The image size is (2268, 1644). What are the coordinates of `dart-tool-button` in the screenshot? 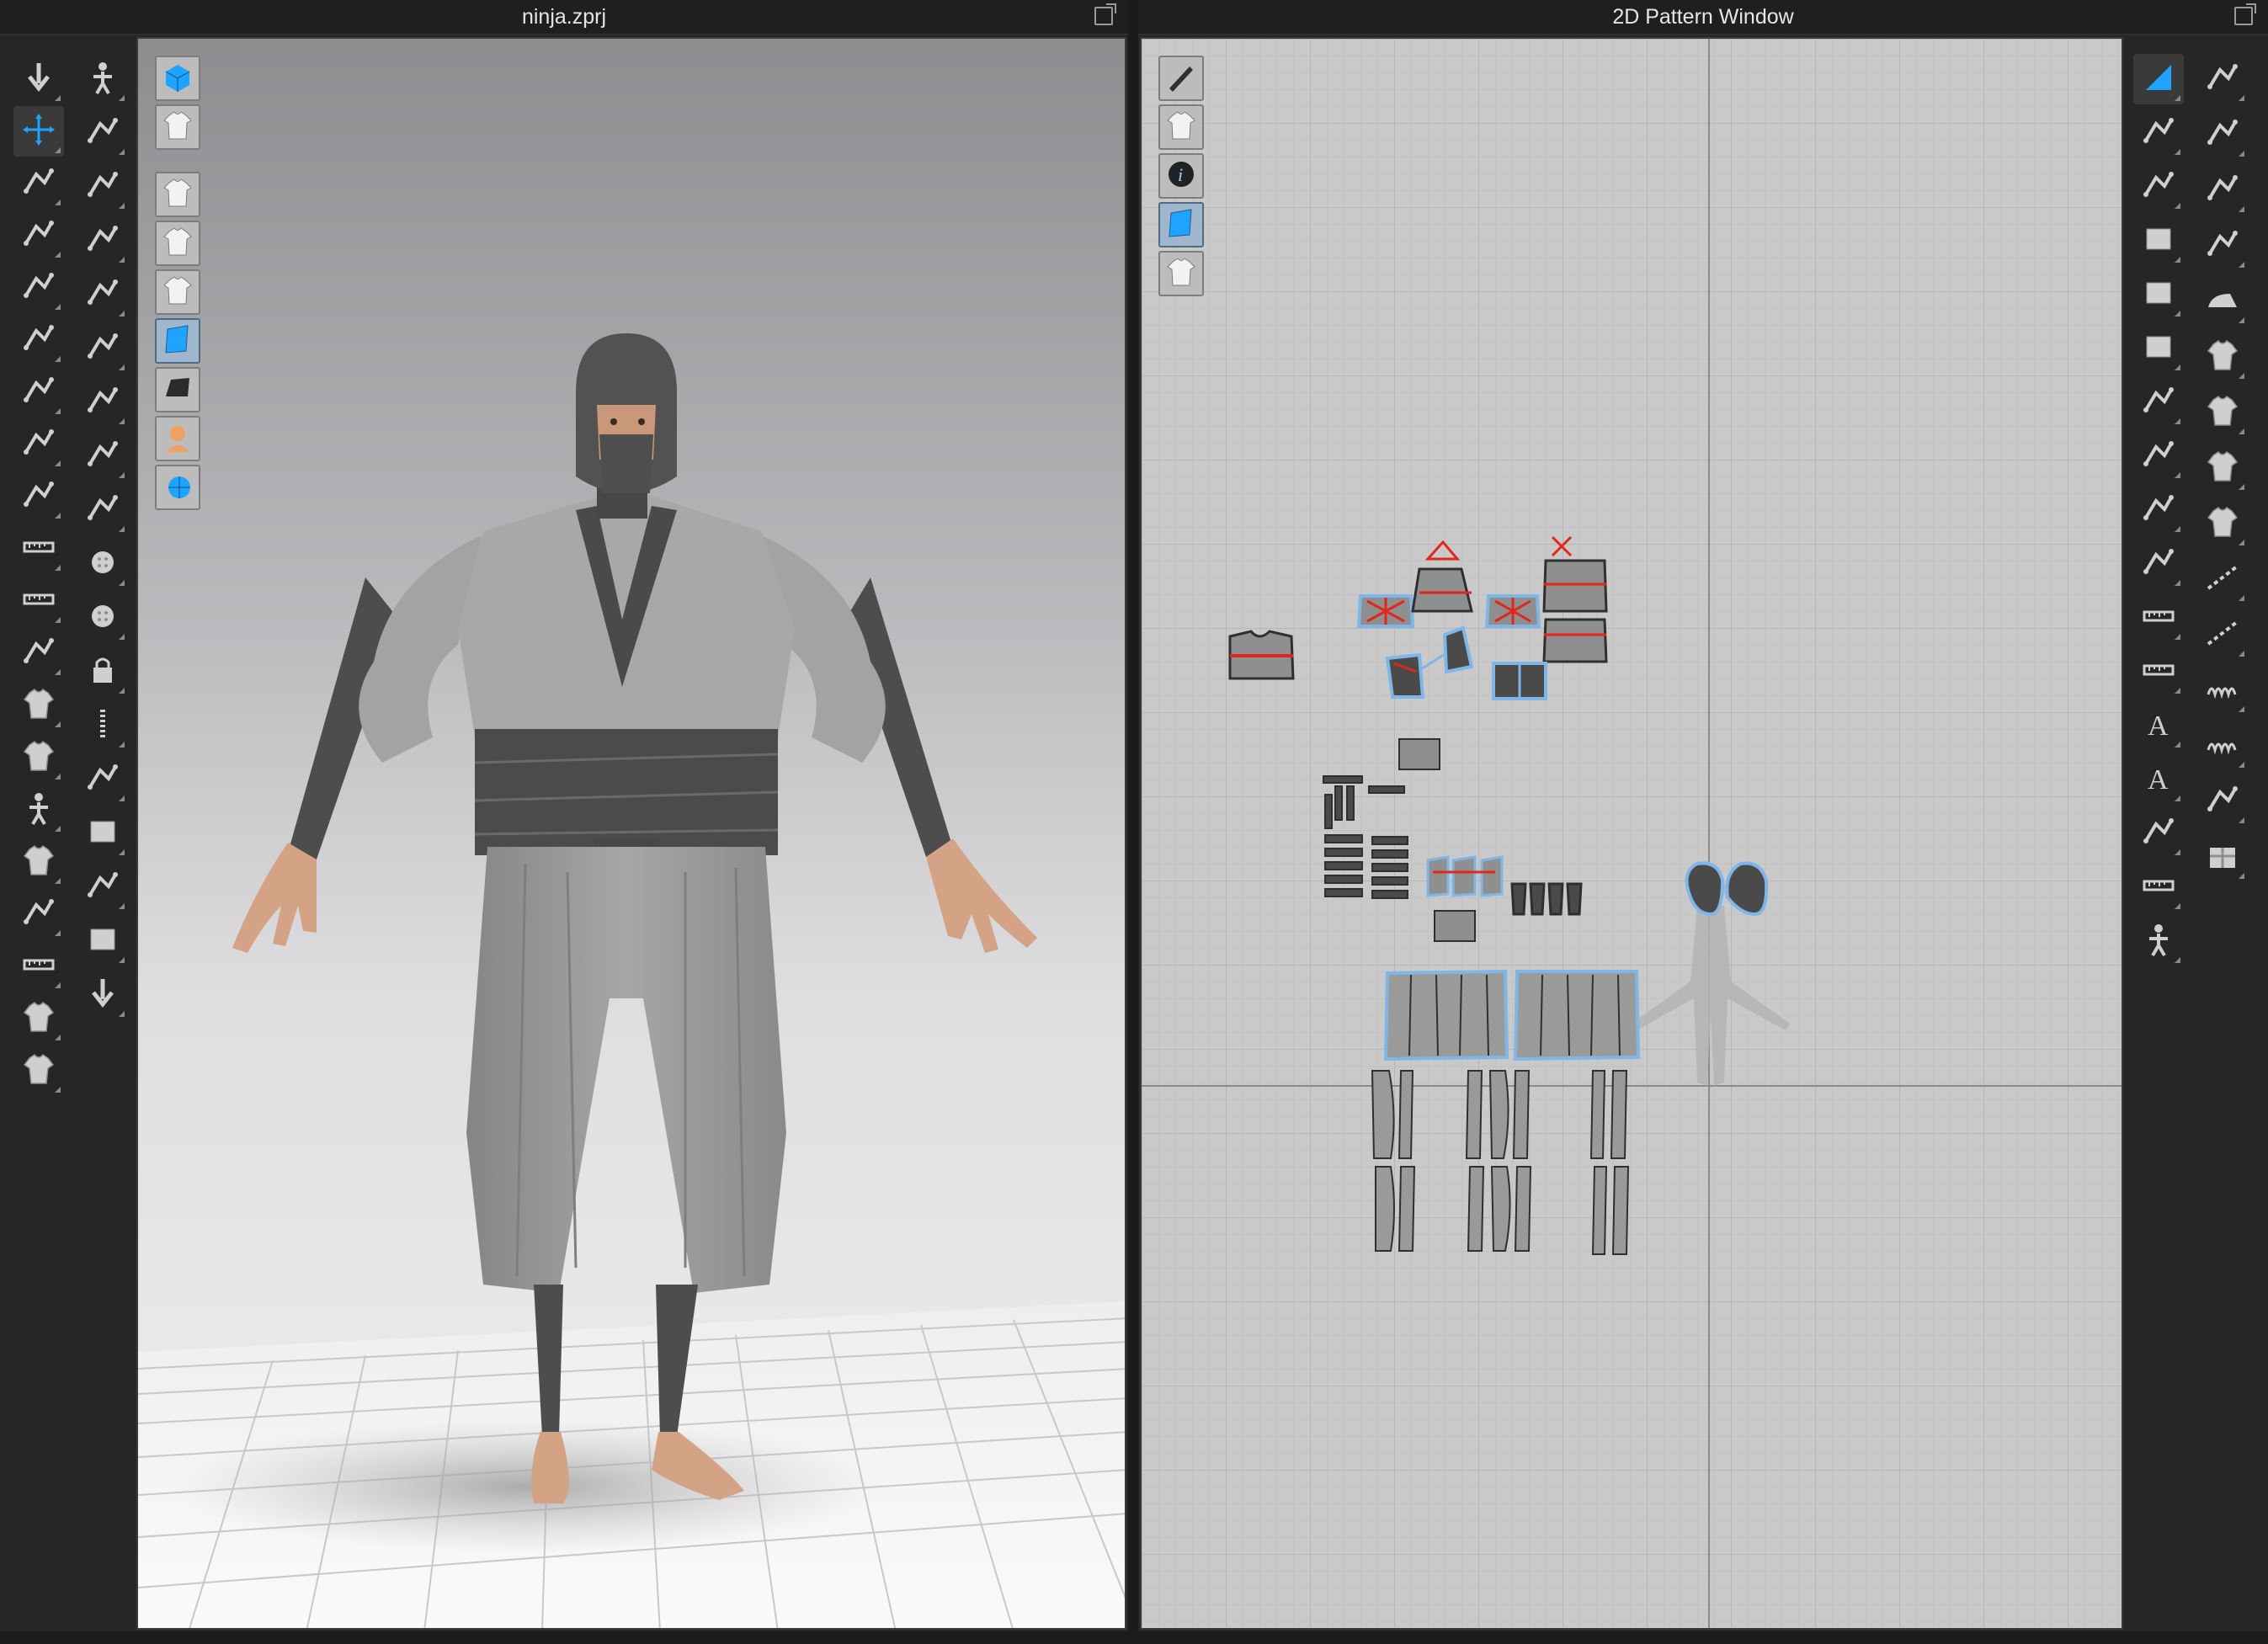 It's located at (2158, 510).